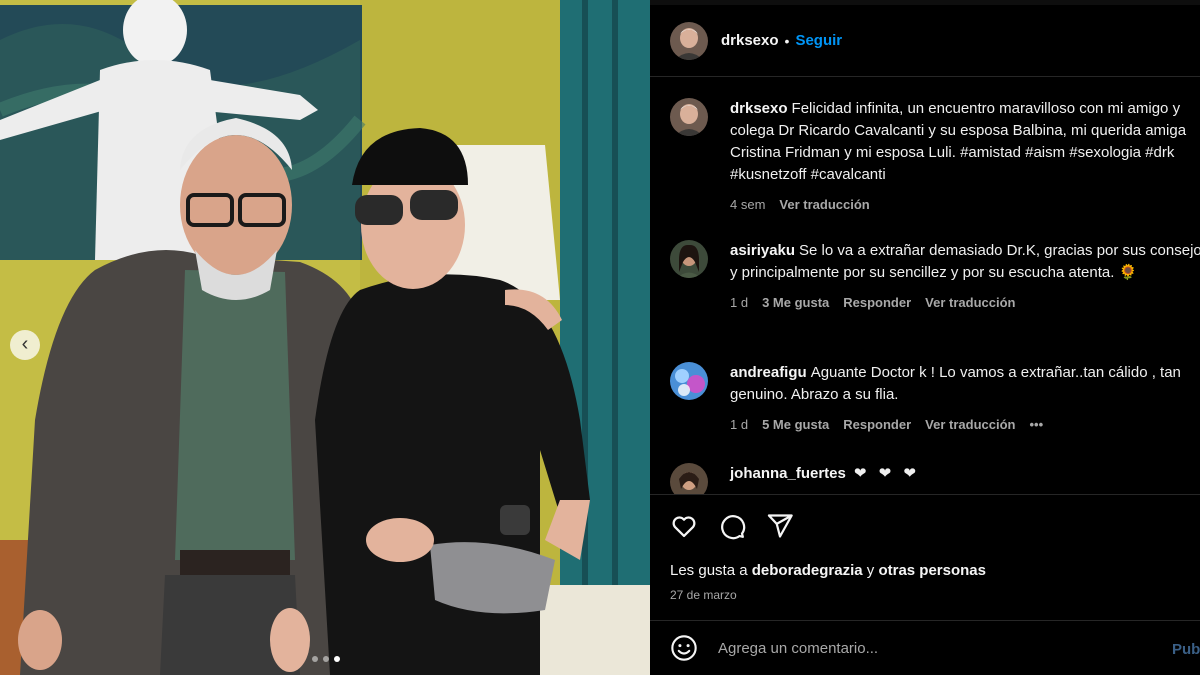  I want to click on commenter-username: andreafigu, so click(768, 372).